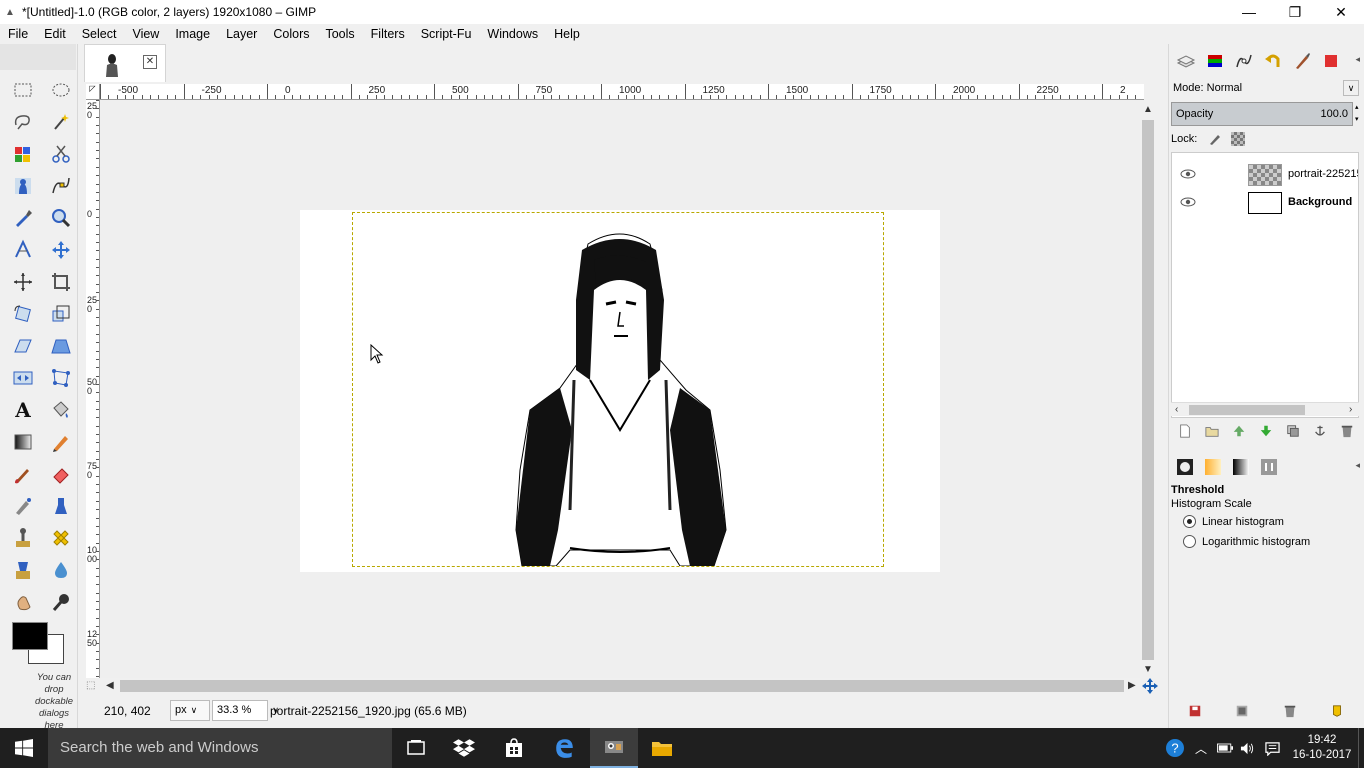  I want to click on dodge-burn-tool-icon, so click(61, 602).